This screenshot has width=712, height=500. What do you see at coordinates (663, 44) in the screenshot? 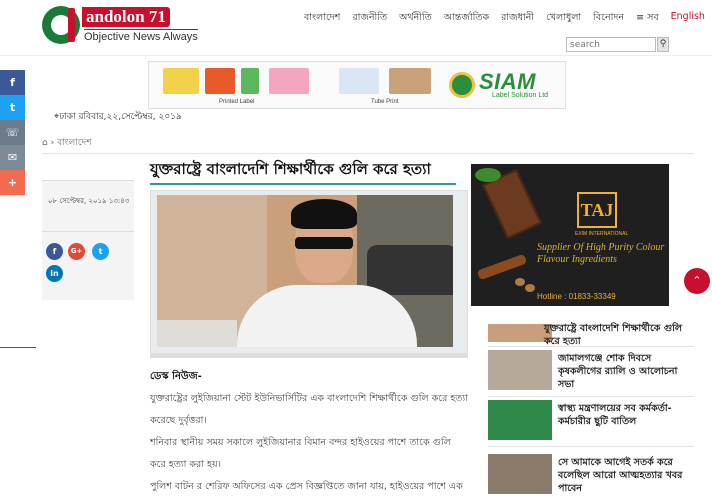
I see `search-icon: ⚲` at bounding box center [663, 44].